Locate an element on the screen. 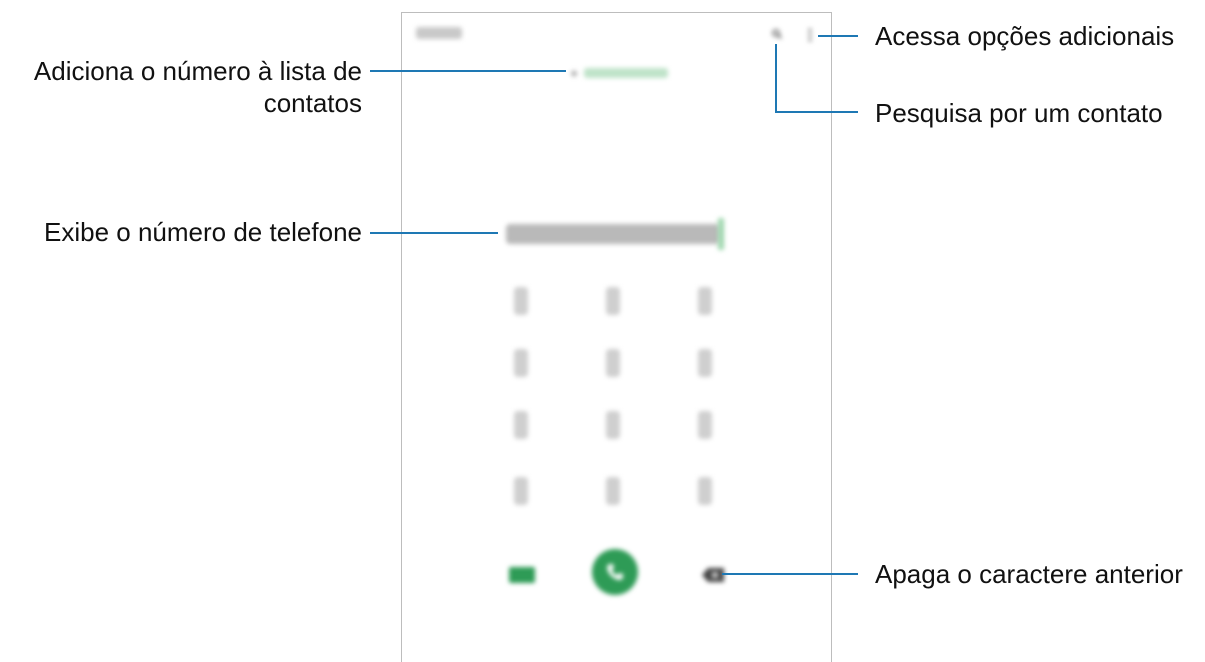  callout-line-more-options is located at coordinates (838, 36).